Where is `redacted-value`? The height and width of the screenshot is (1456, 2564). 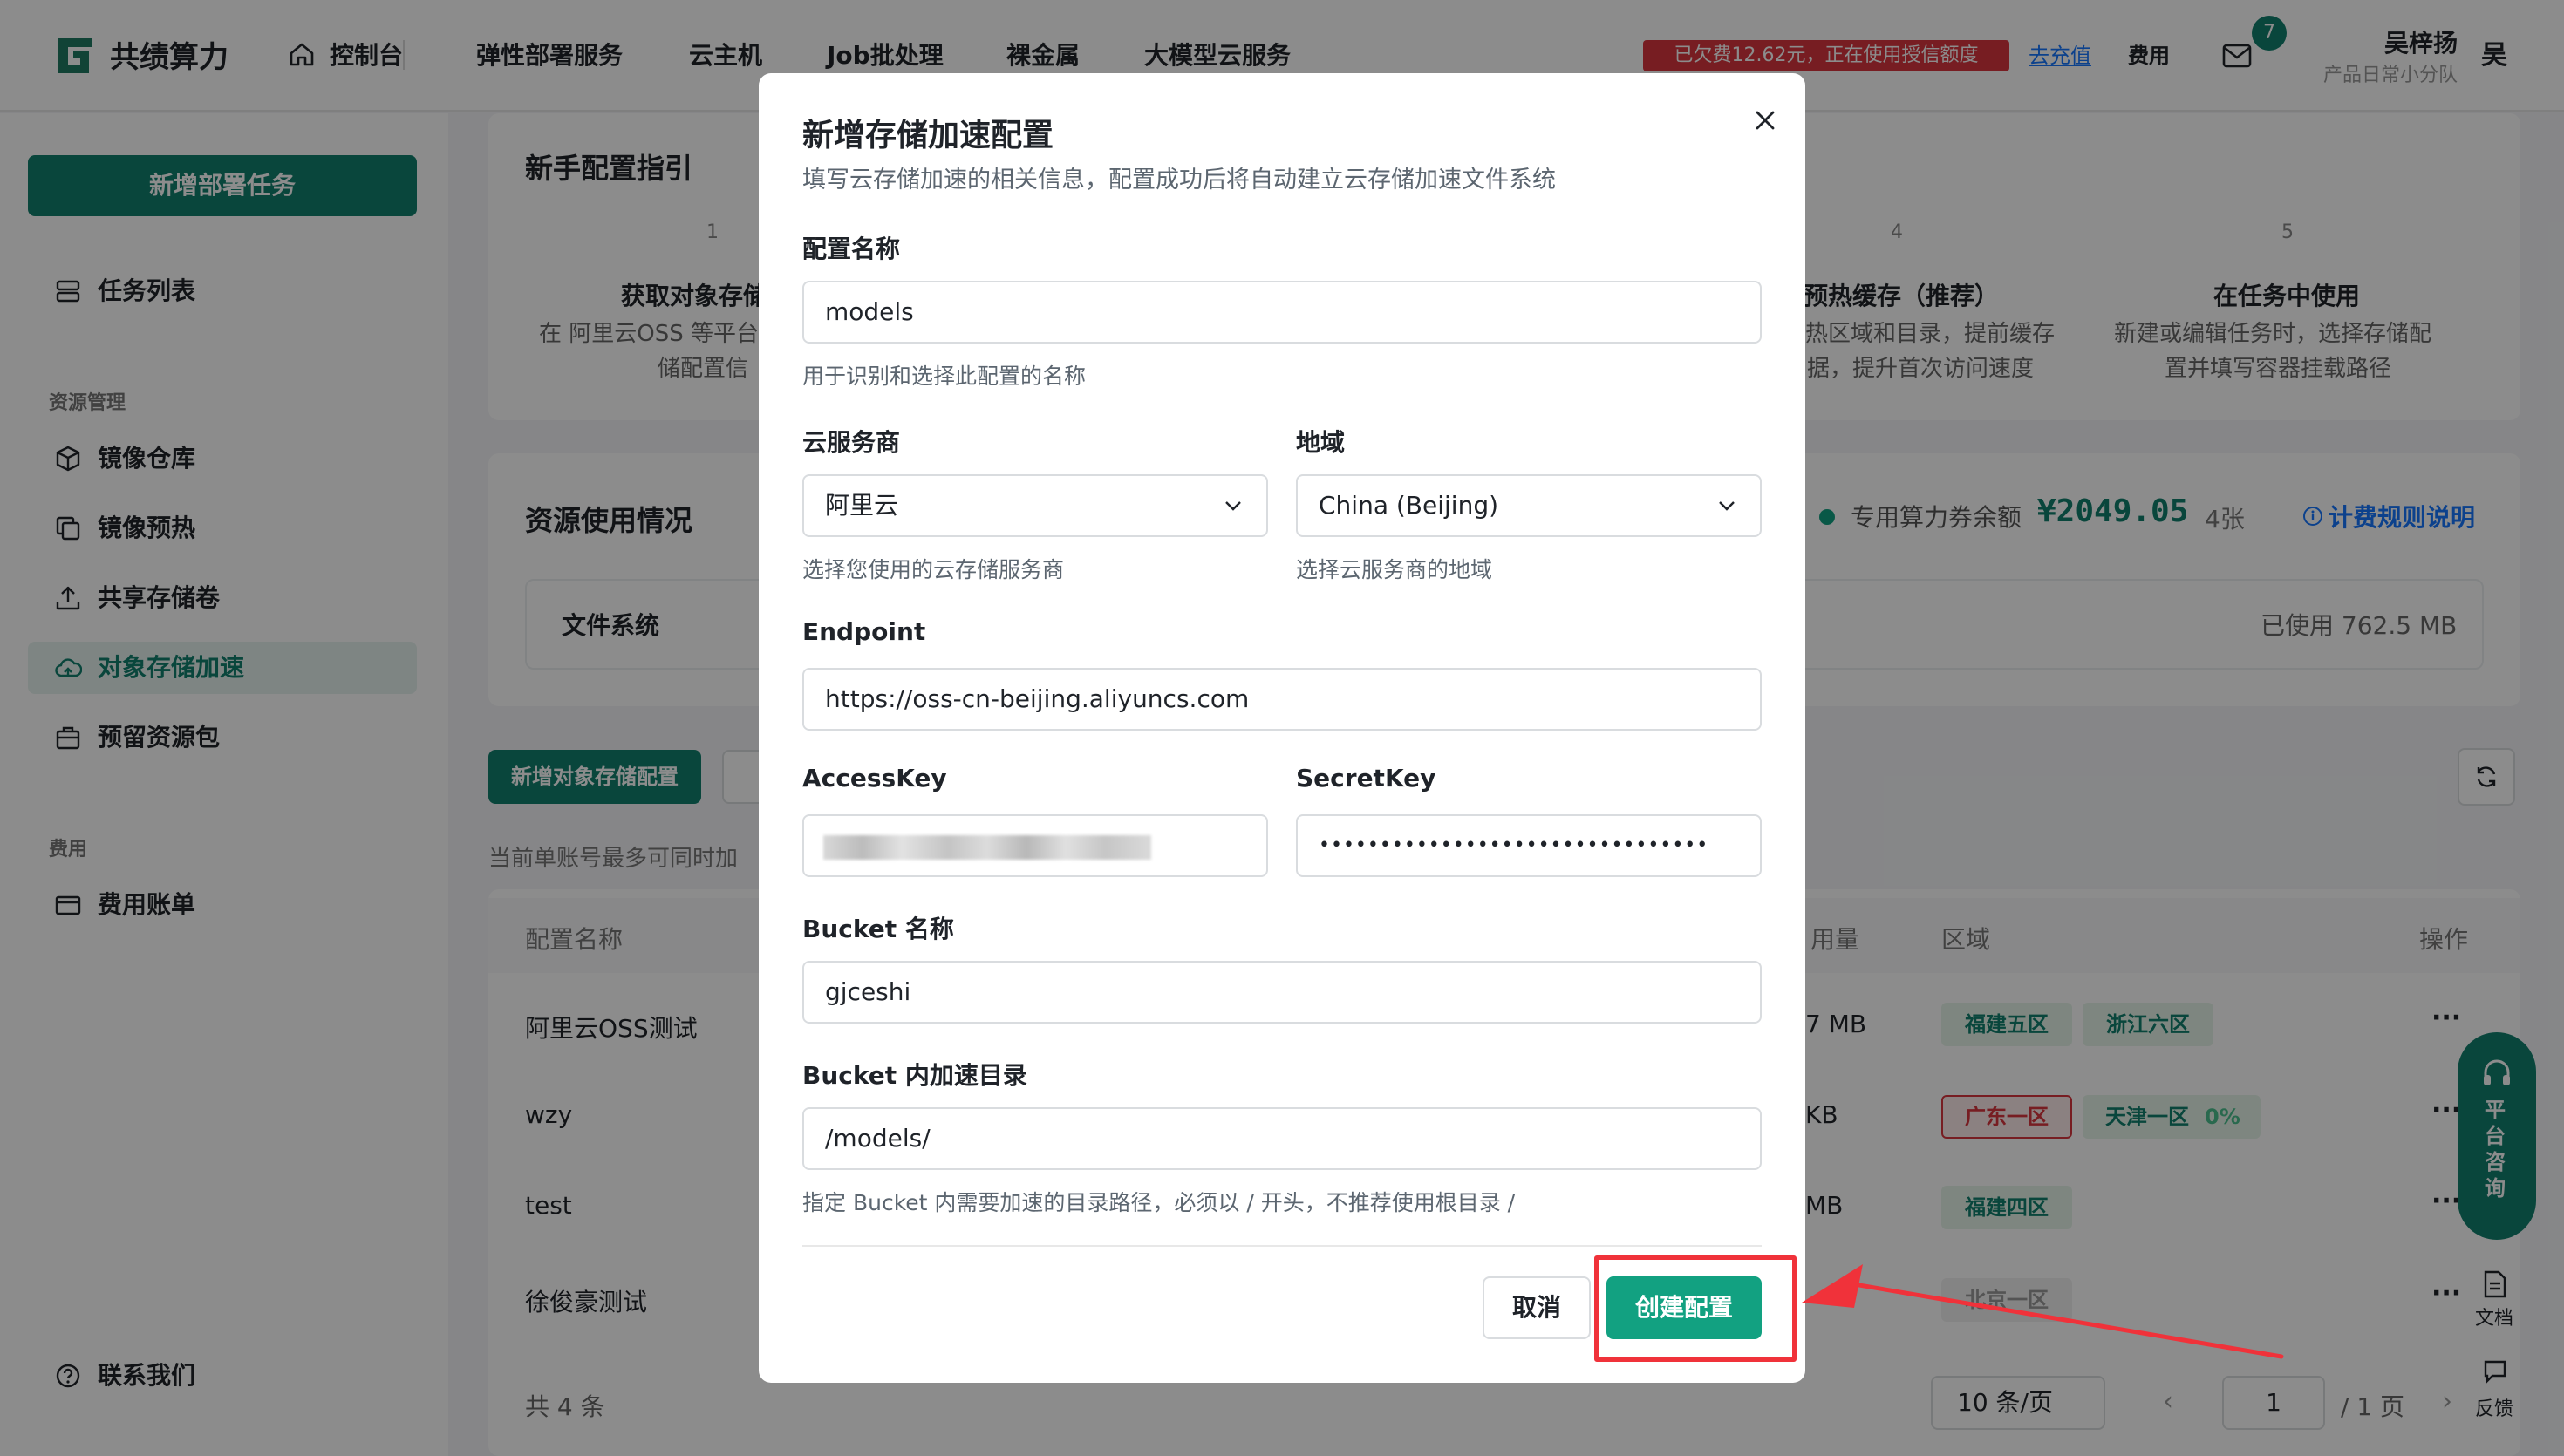 redacted-value is located at coordinates (987, 847).